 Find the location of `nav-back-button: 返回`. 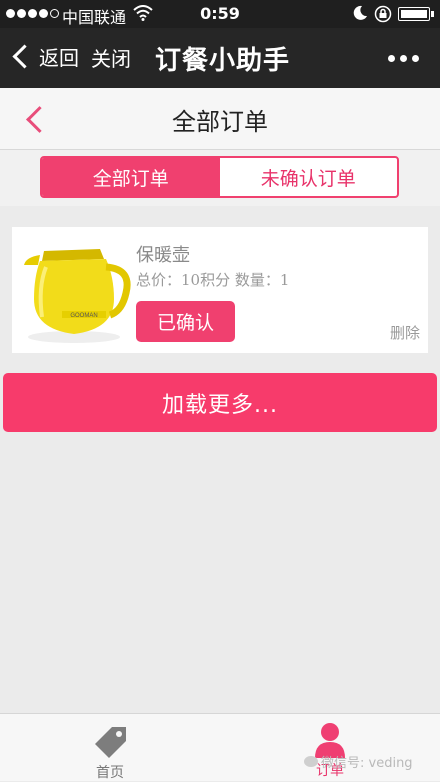

nav-back-button: 返回 is located at coordinates (45, 56).